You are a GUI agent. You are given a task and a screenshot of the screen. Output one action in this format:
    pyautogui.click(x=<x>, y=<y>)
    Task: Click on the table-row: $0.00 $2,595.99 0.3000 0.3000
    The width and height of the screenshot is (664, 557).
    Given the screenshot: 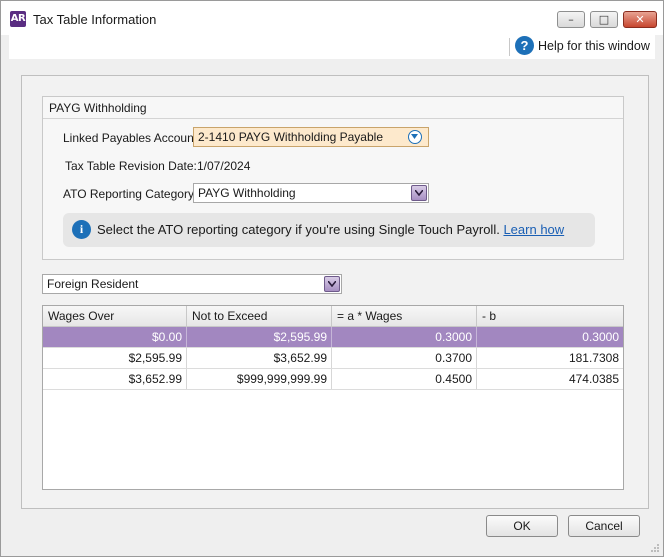 What is the action you would take?
    pyautogui.click(x=333, y=337)
    